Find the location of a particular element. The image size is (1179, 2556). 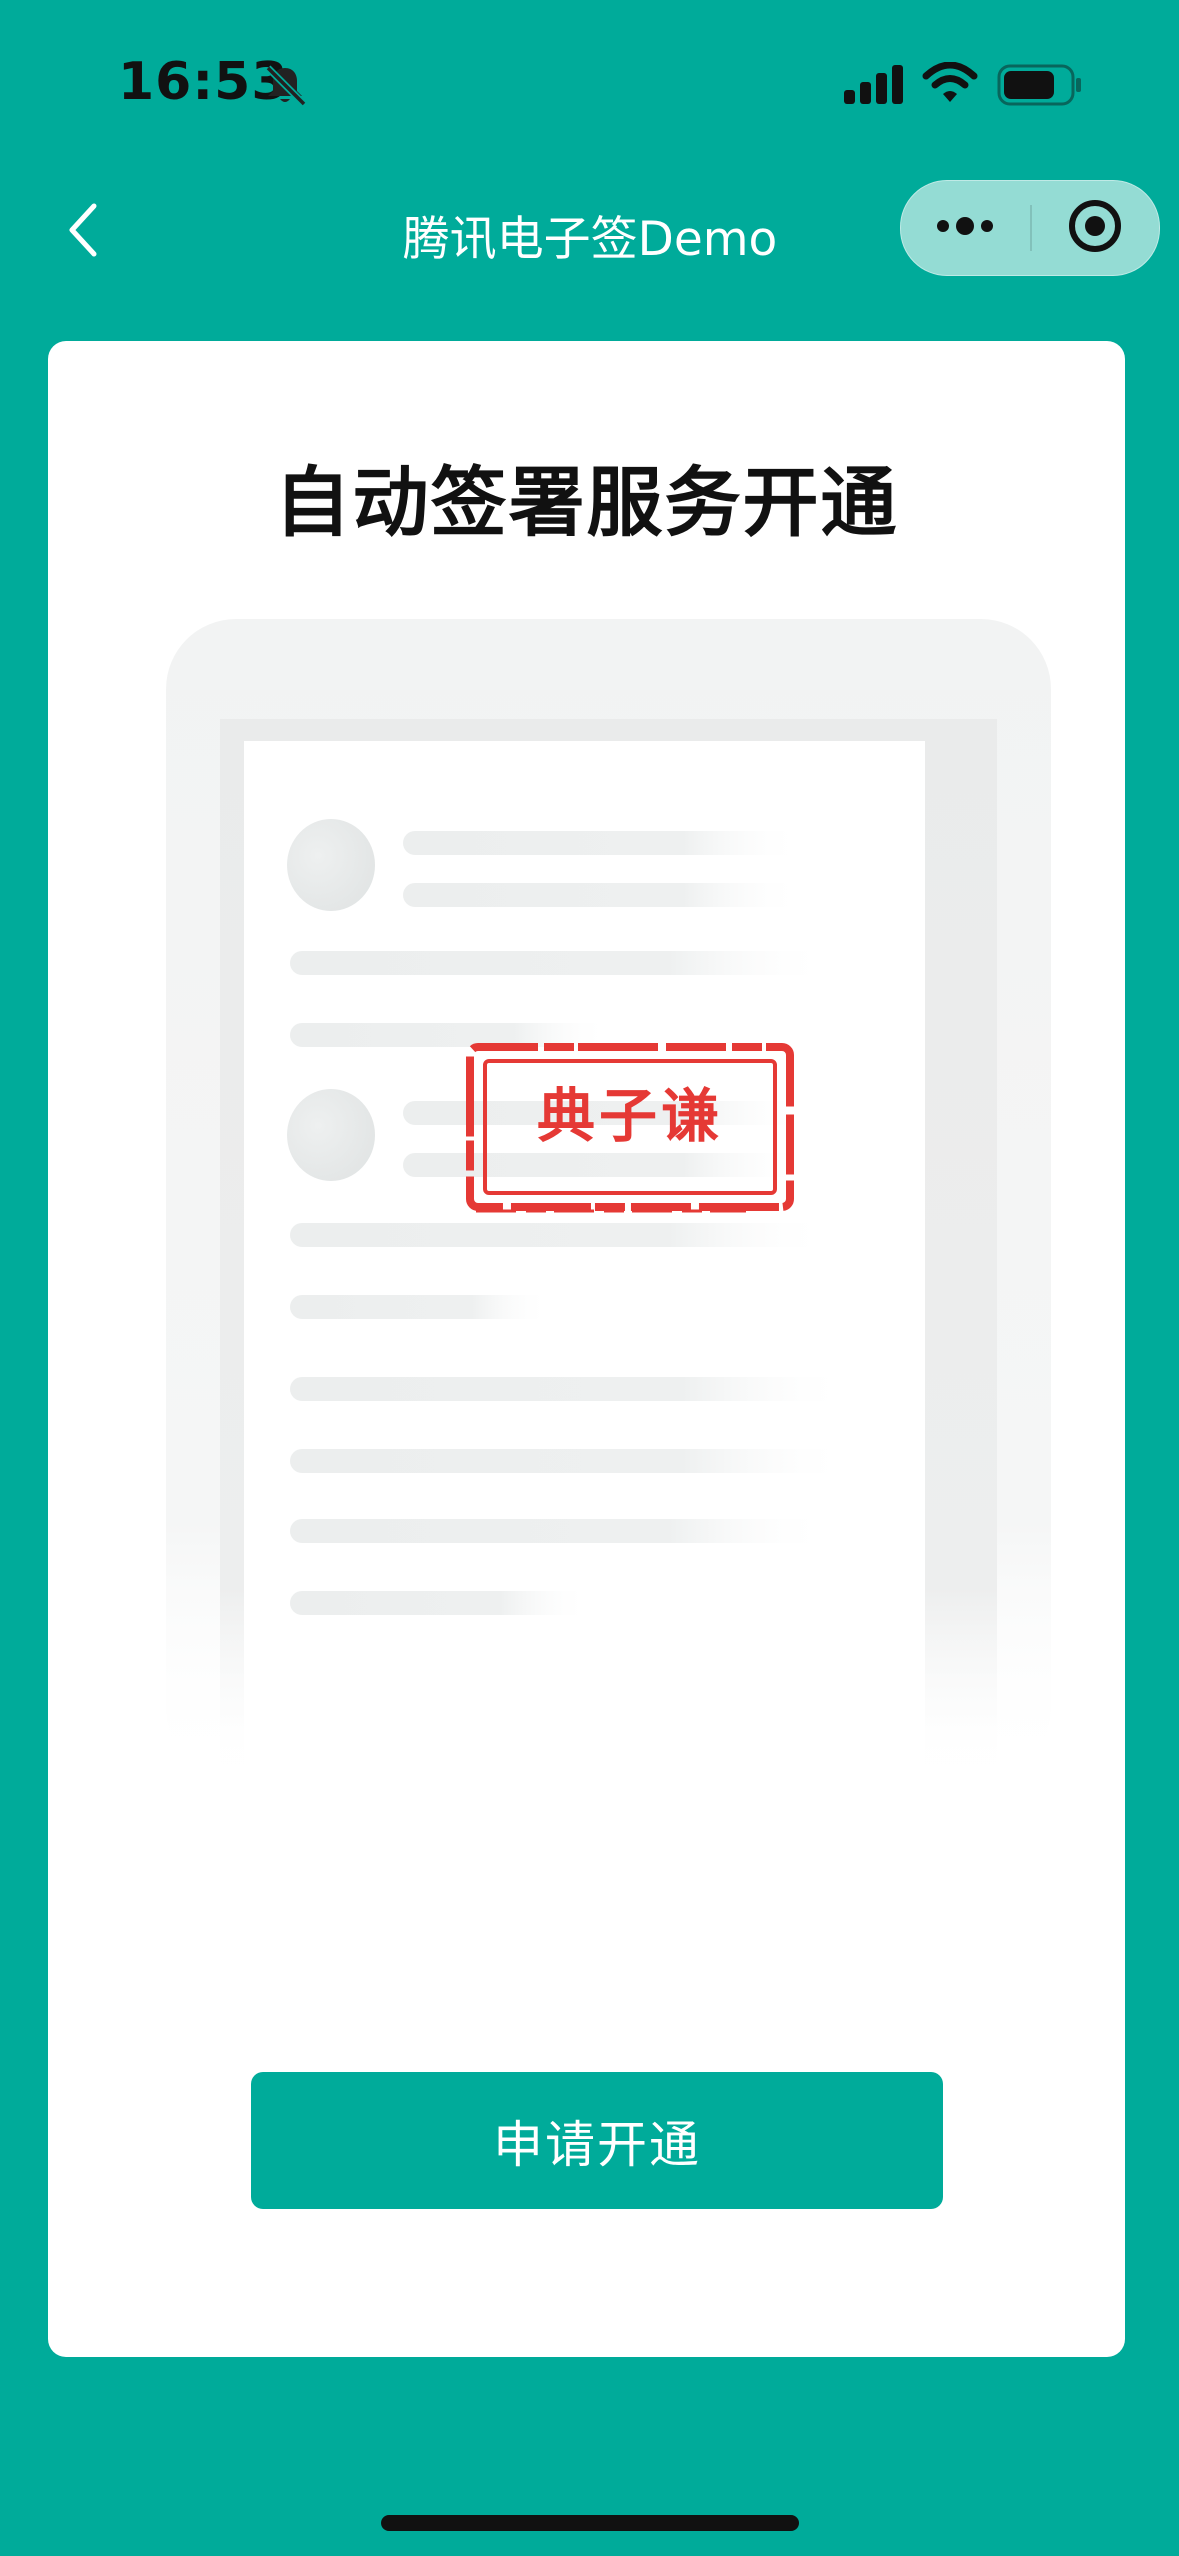

back-button is located at coordinates (84, 232).